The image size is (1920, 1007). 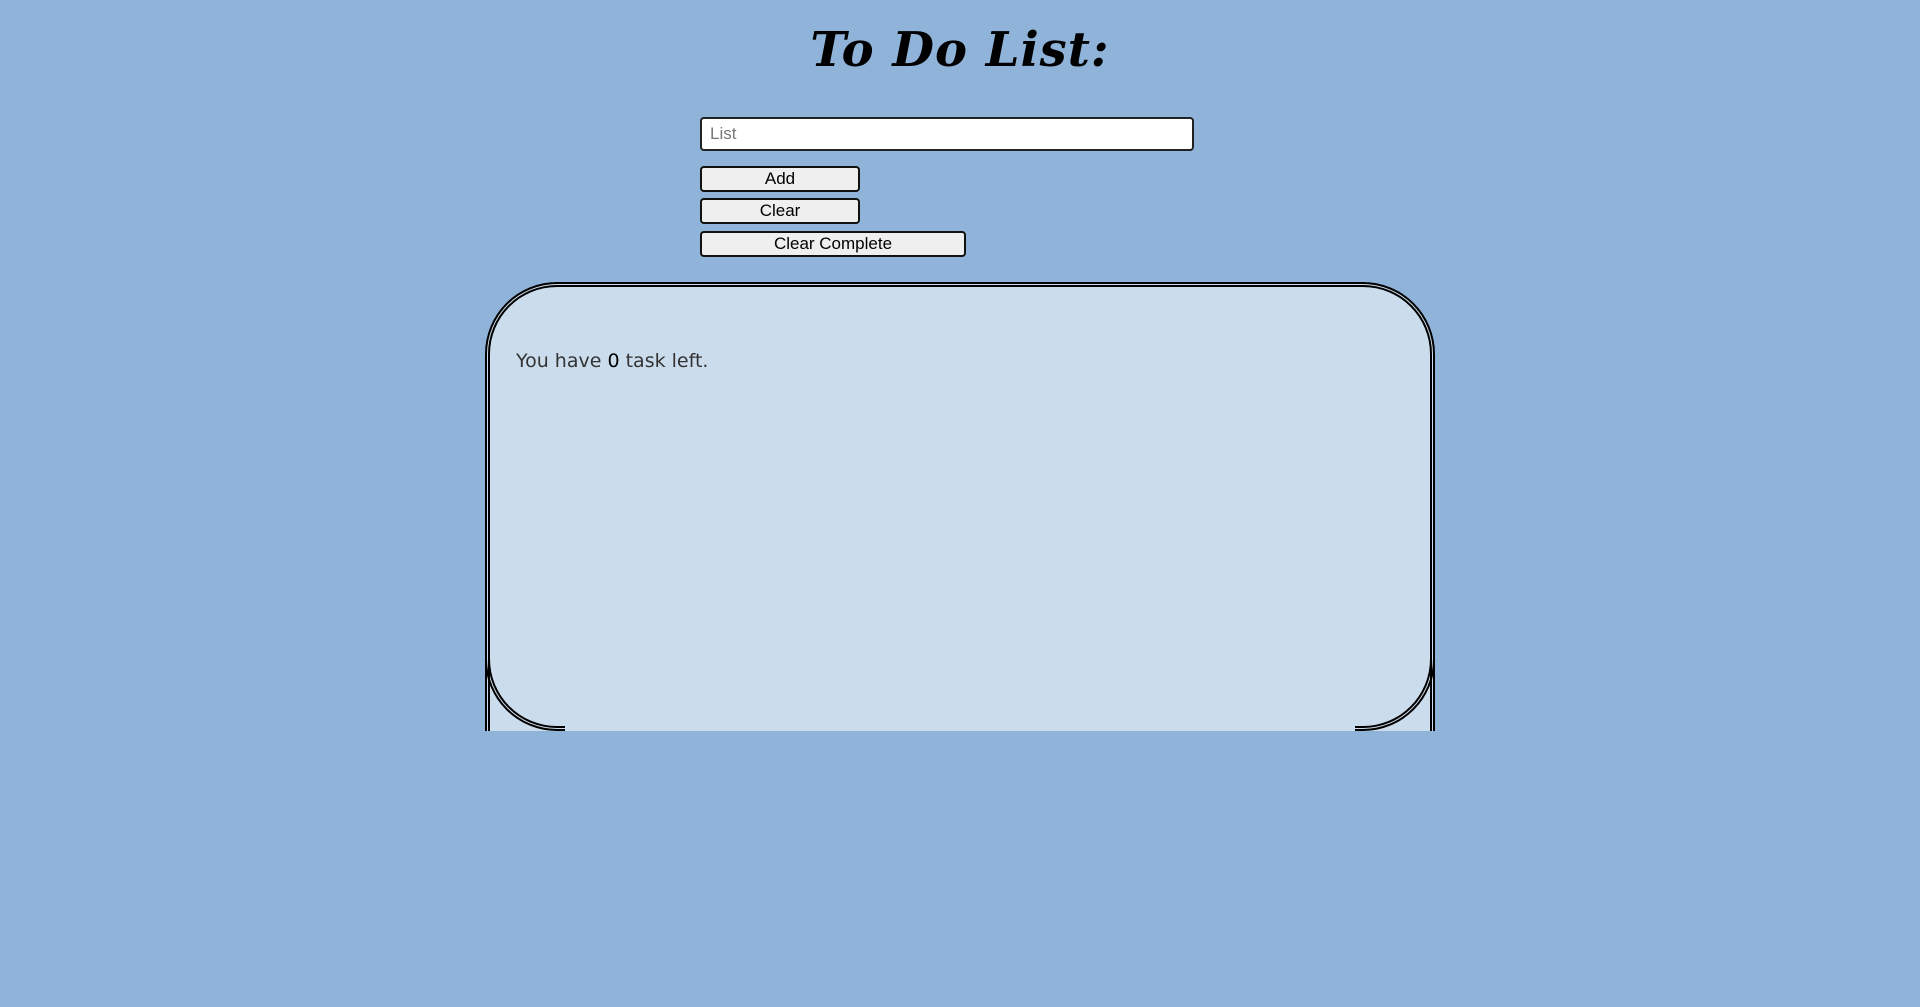 What do you see at coordinates (960, 50) in the screenshot?
I see `page-title: To Do List:` at bounding box center [960, 50].